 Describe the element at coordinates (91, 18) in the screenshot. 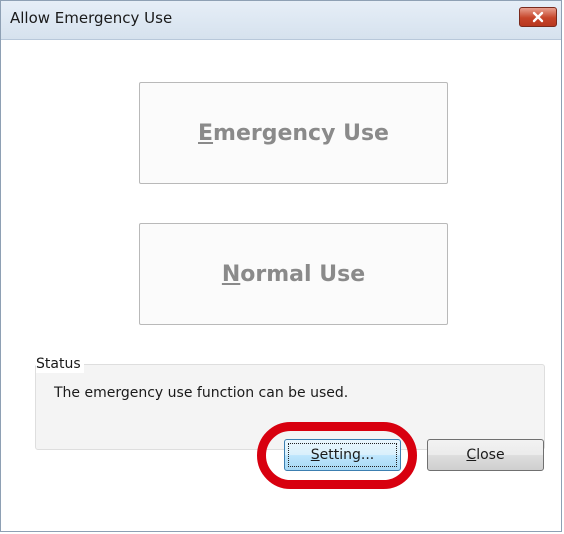

I see `window-title: Allow Emergency Use` at that location.